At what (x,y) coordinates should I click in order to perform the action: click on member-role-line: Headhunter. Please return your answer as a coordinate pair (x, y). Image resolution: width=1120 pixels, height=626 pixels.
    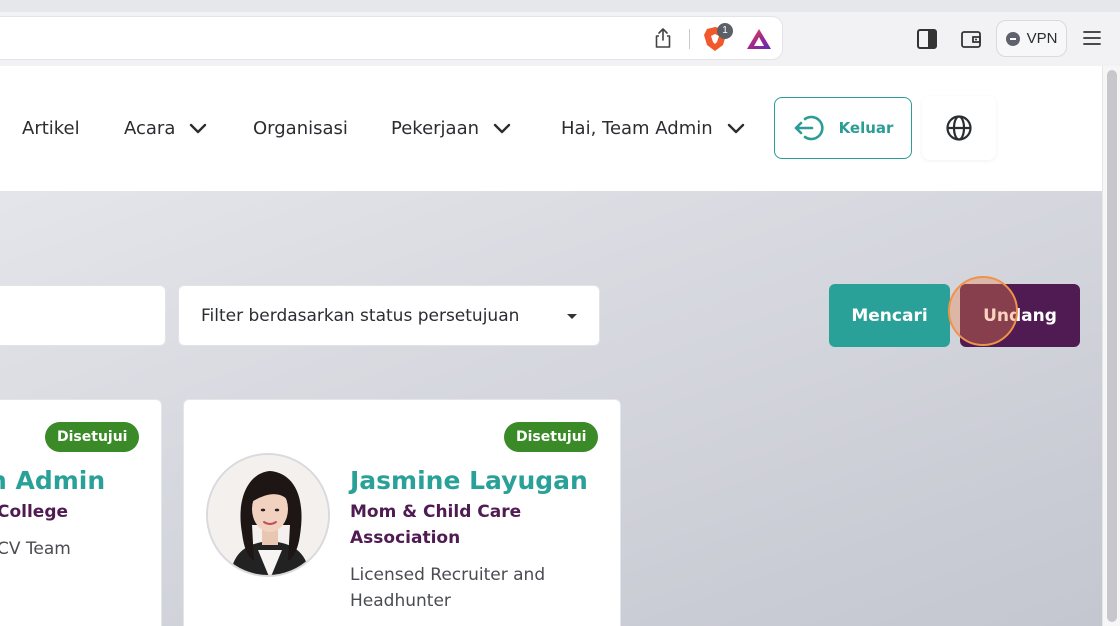
    Looking at the image, I should click on (400, 601).